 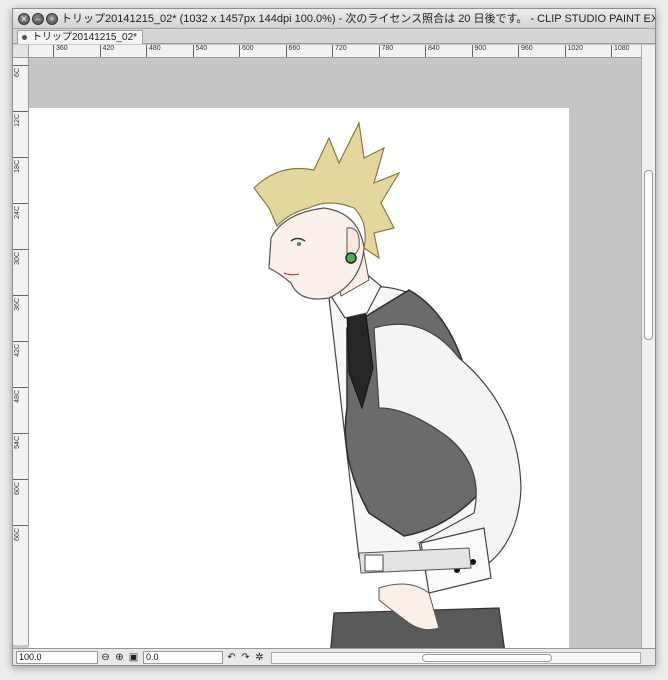 What do you see at coordinates (106, 51) in the screenshot?
I see `ruler-tick-label: 420` at bounding box center [106, 51].